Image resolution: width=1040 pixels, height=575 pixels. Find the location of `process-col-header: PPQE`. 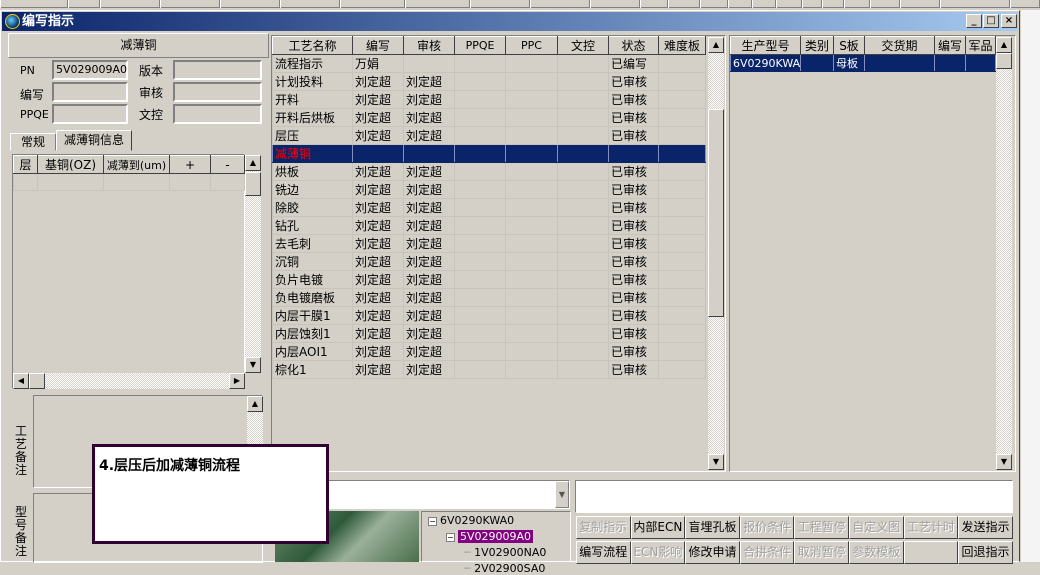

process-col-header: PPQE is located at coordinates (480, 45).